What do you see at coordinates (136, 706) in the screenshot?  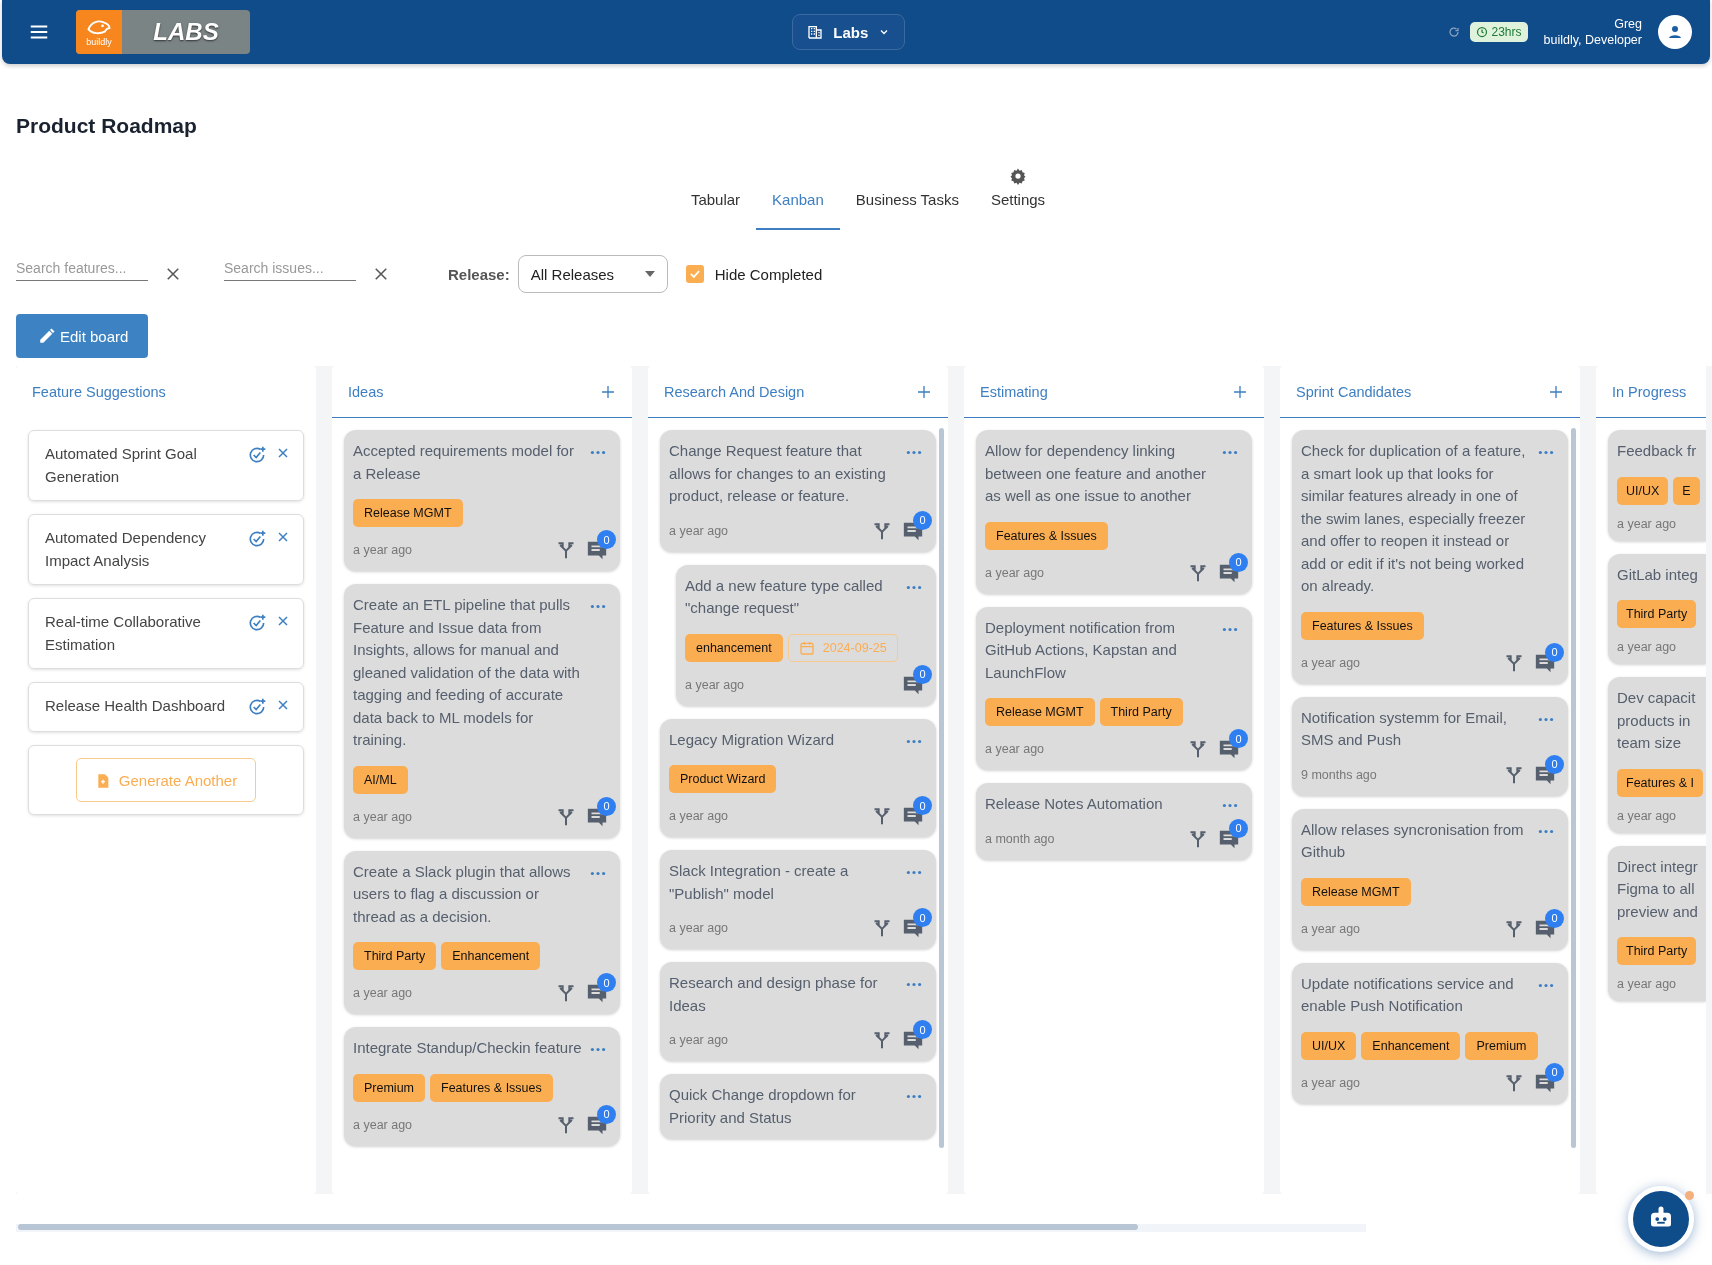 I see `suggestion-title: Release Health Dashboard` at bounding box center [136, 706].